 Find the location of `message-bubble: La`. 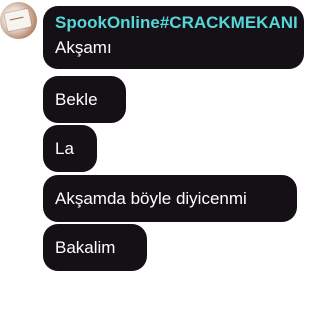

message-bubble: La is located at coordinates (70, 148).